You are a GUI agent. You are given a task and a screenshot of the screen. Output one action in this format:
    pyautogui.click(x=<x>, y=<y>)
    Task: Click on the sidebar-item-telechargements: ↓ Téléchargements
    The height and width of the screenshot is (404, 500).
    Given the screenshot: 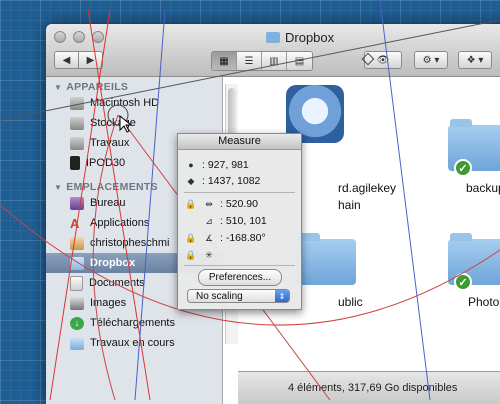 What is the action you would take?
    pyautogui.click(x=134, y=323)
    